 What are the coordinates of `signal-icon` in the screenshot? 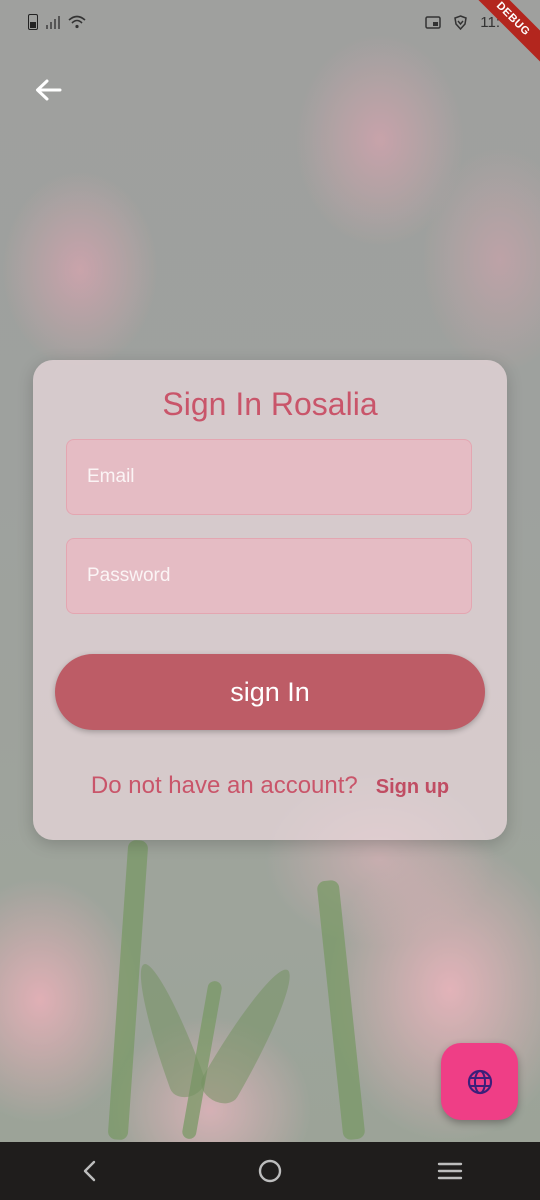 It's located at (53, 22).